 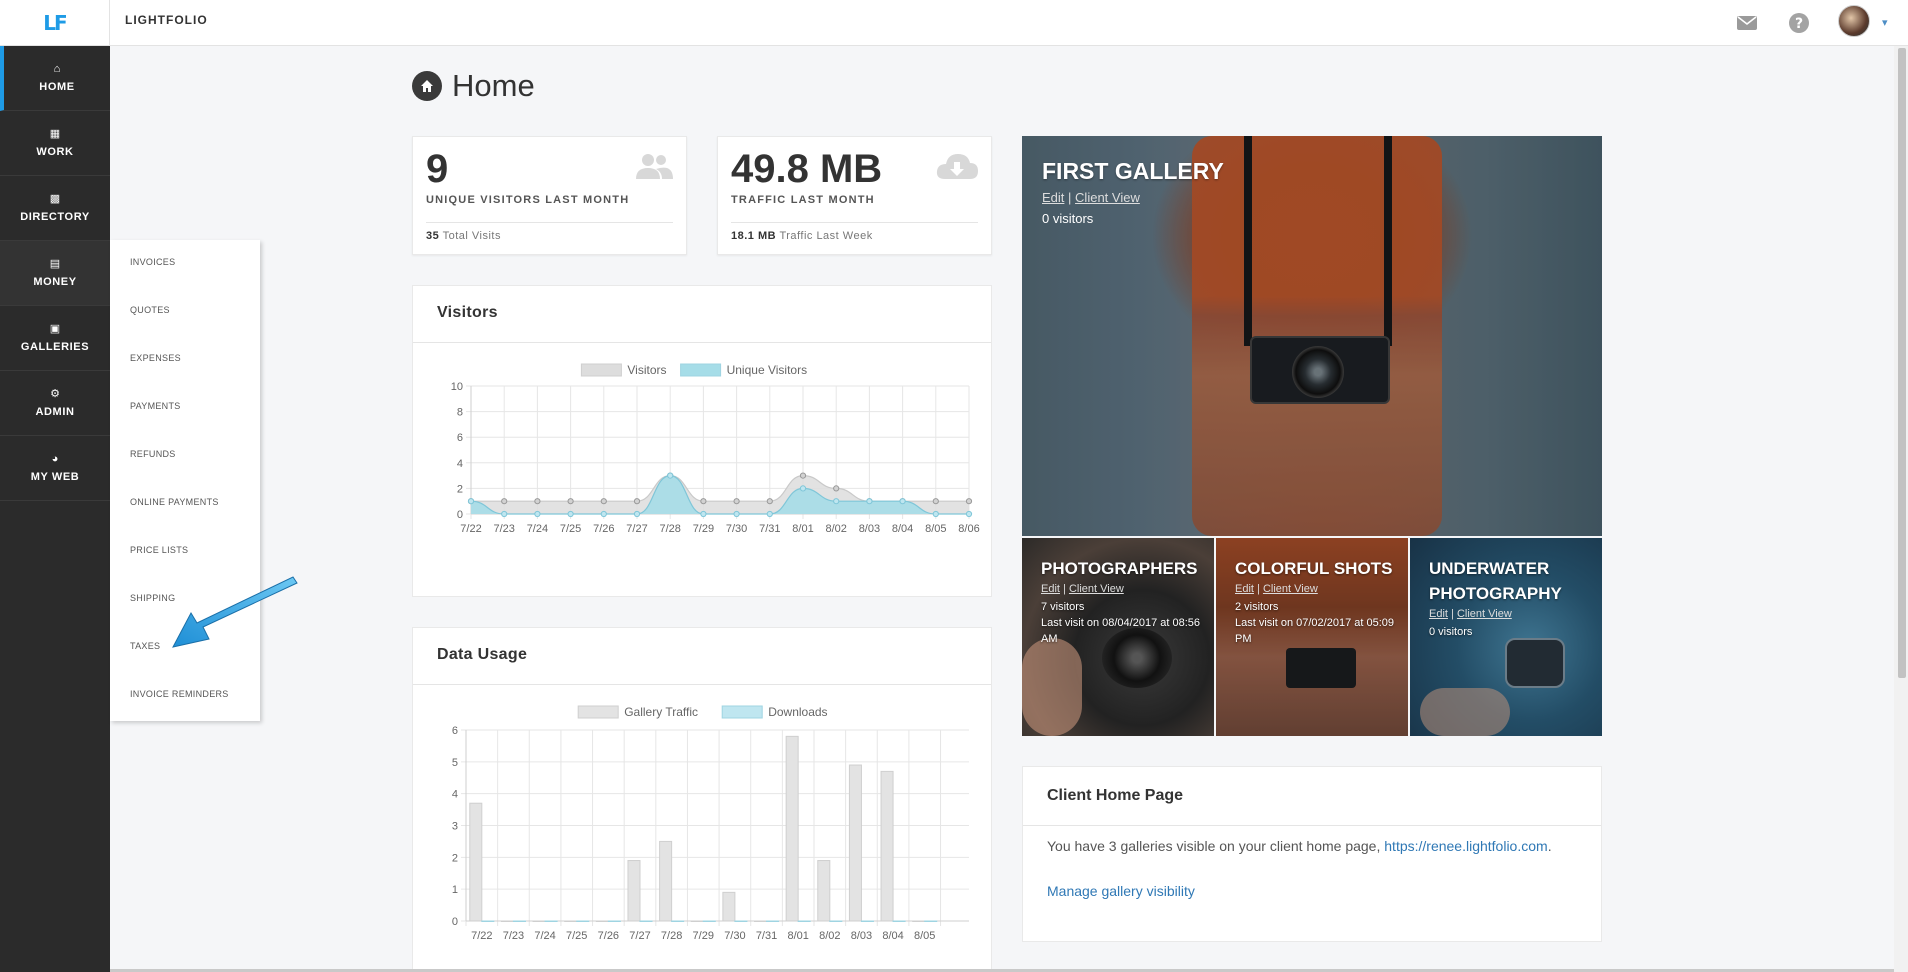 I want to click on logo-container: LF, so click(x=55, y=23).